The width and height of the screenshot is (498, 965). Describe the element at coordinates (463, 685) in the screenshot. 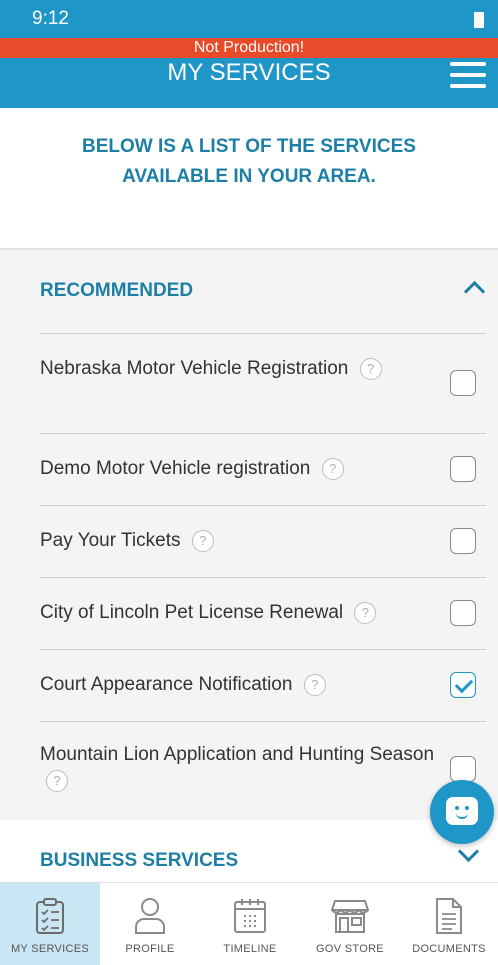

I see `service-checkbox-checked` at that location.